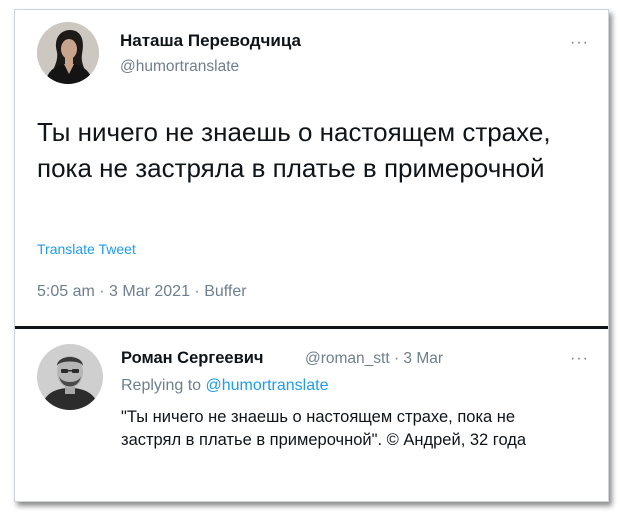  What do you see at coordinates (210, 41) in the screenshot?
I see `author-name: Наташа Переводчица` at bounding box center [210, 41].